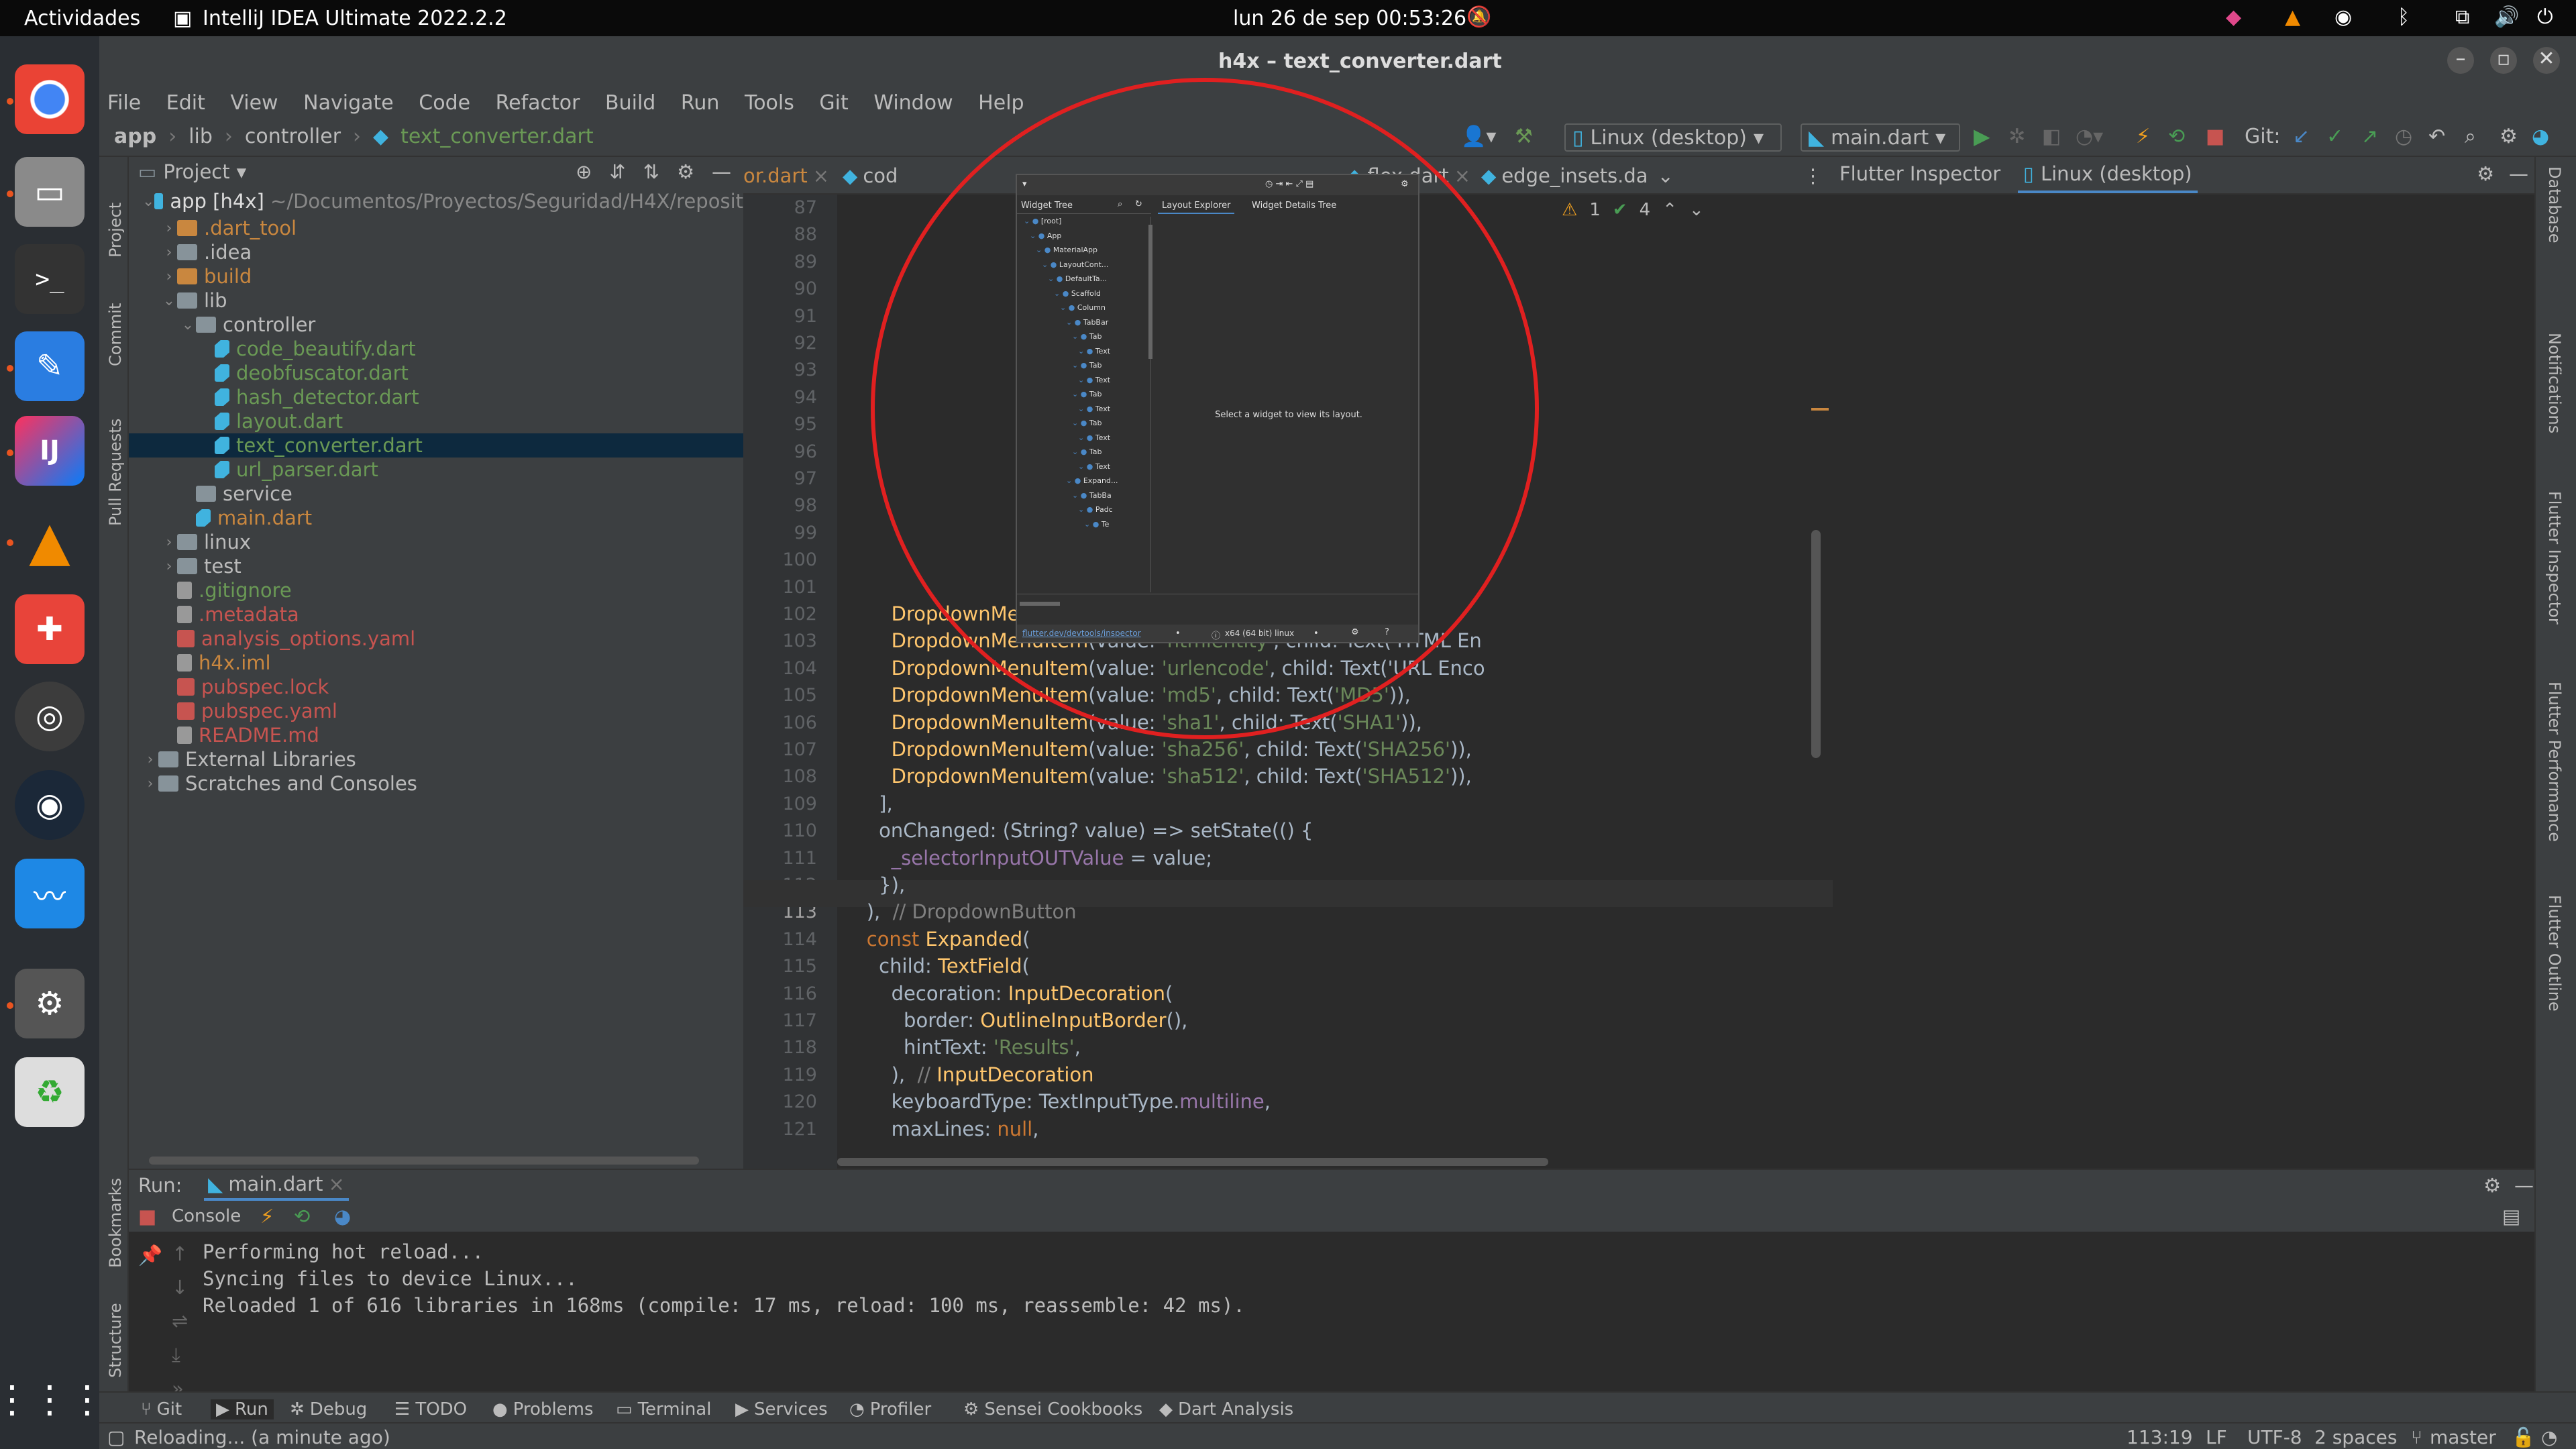 This screenshot has height=1449, width=2576. I want to click on power-icon: ⏻, so click(2545, 17).